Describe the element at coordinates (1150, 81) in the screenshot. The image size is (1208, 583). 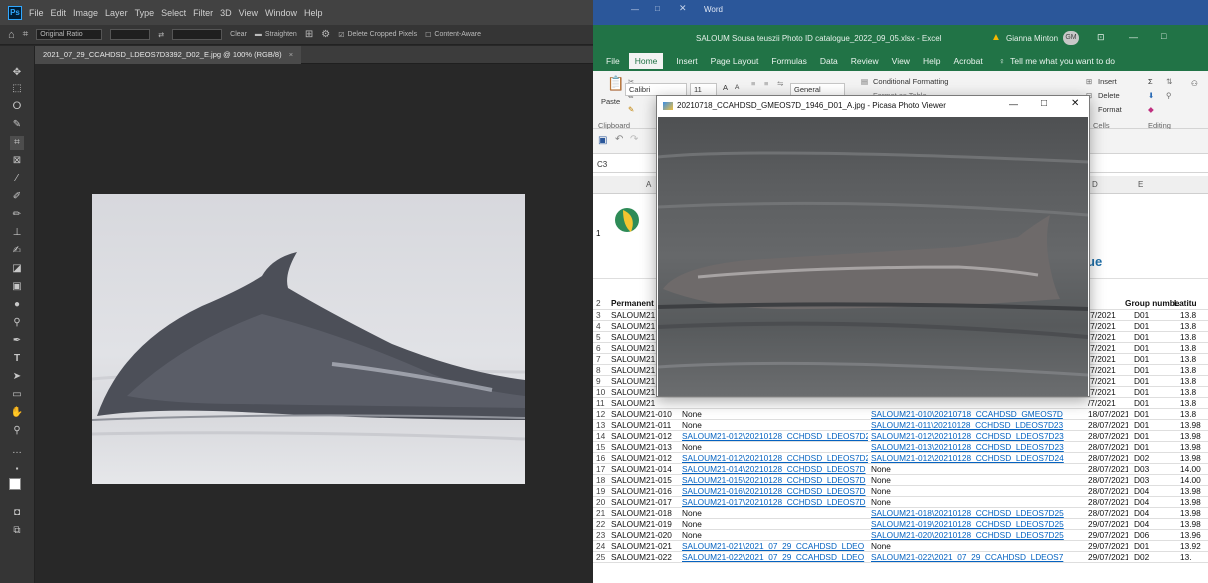
I see `autosum-icon: Σ` at that location.